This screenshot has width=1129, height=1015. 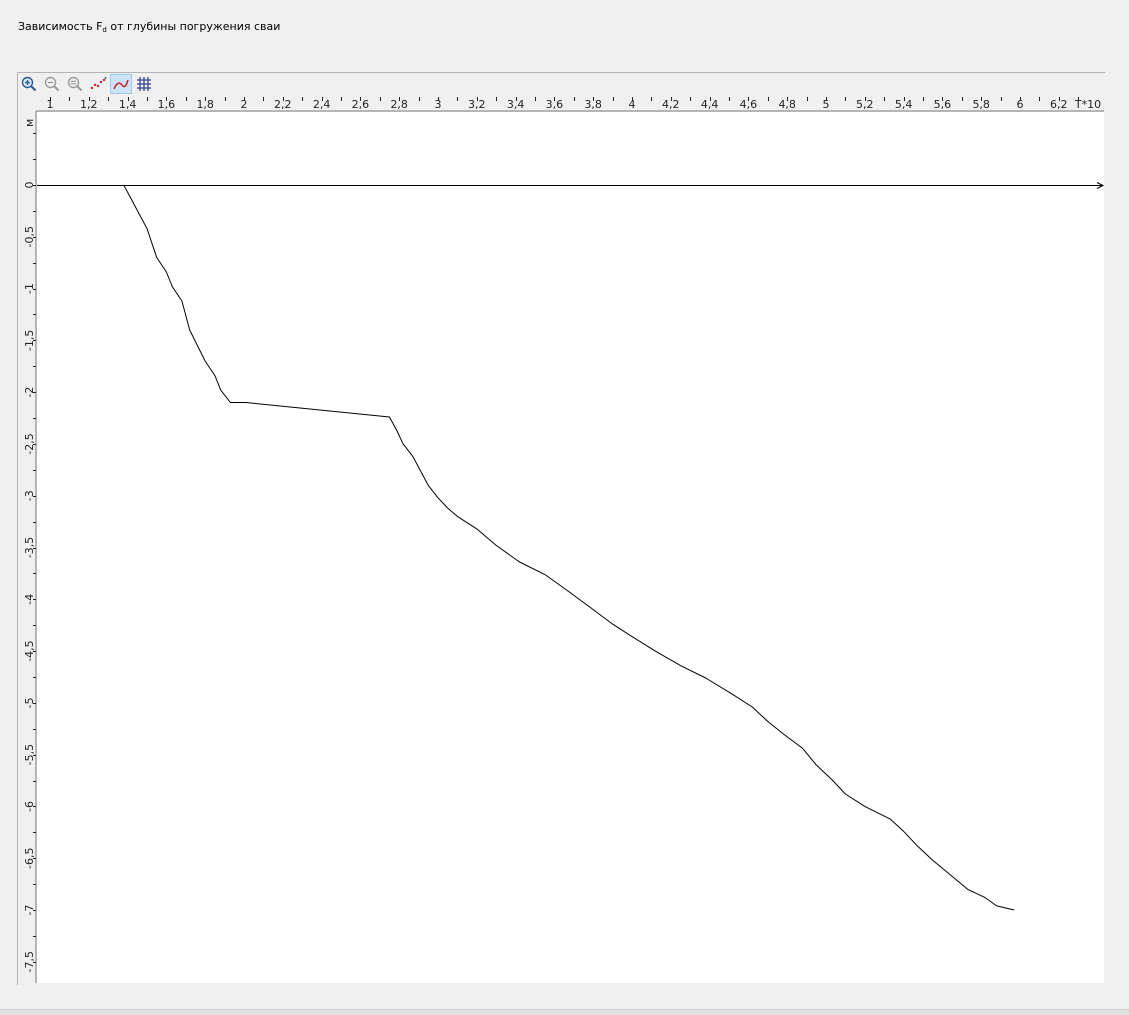 I want to click on x-tick-label: 3,6, so click(x=555, y=104).